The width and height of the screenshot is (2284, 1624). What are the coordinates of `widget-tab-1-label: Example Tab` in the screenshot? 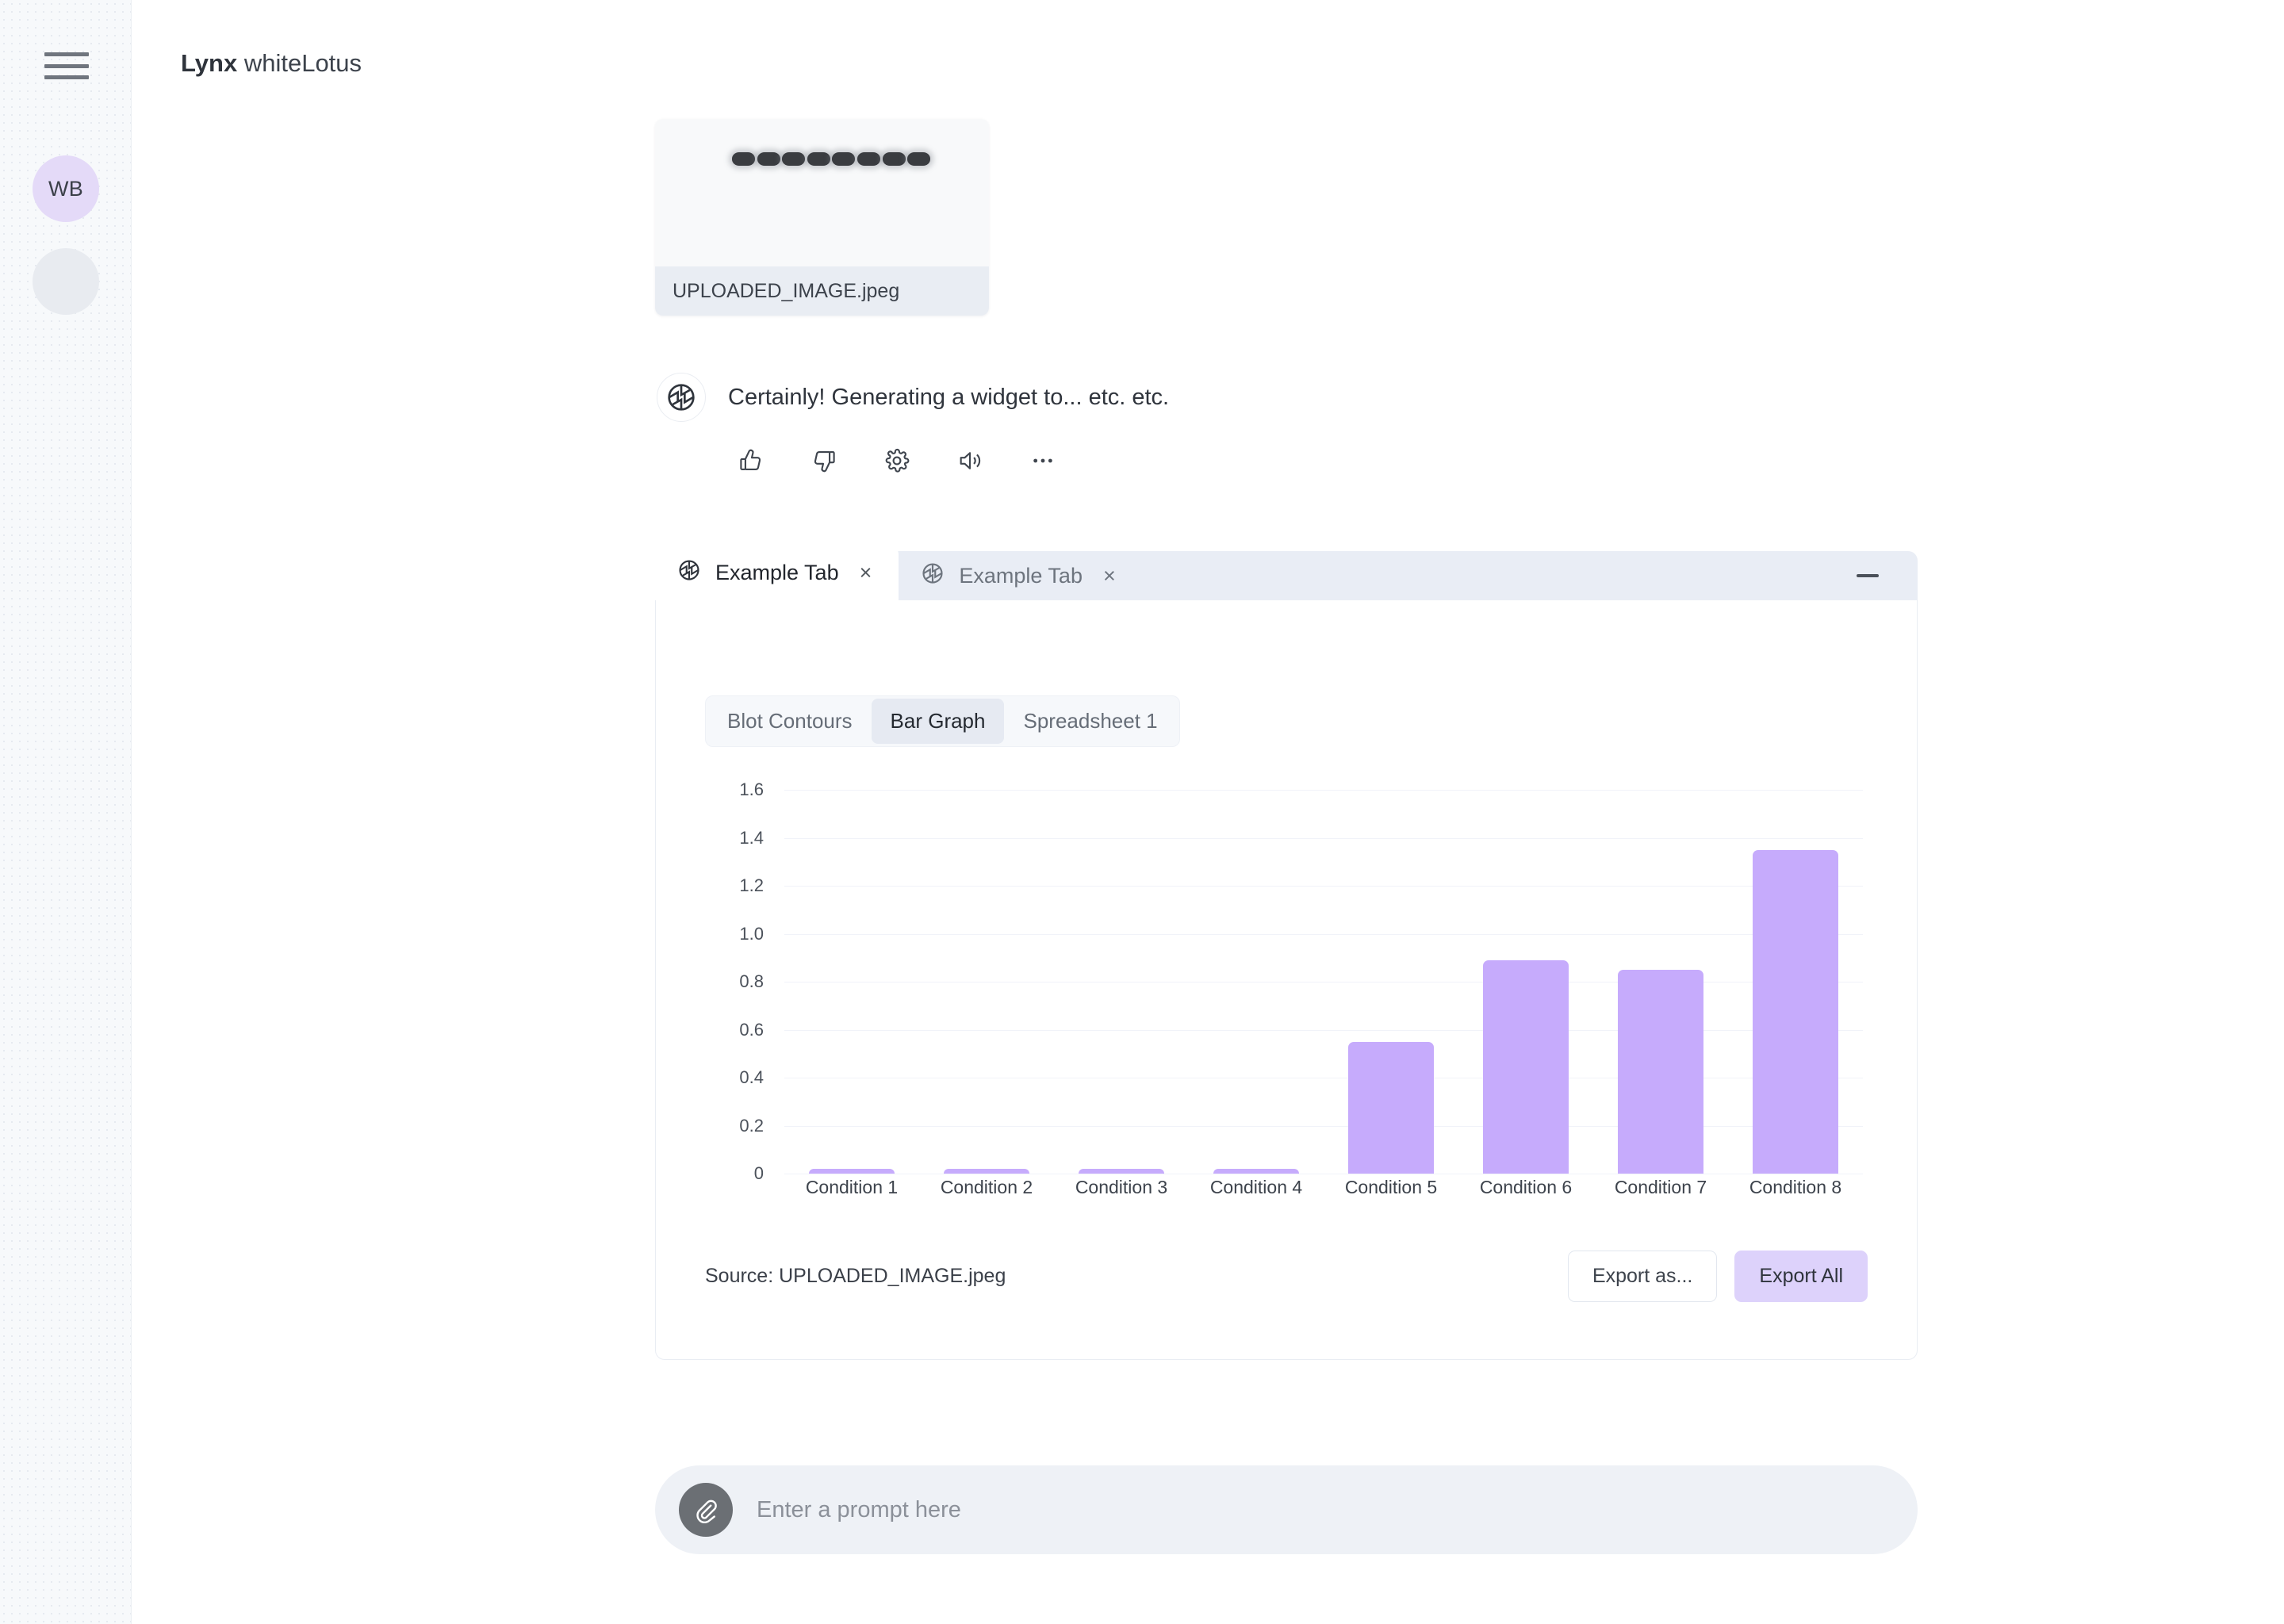 It's located at (777, 572).